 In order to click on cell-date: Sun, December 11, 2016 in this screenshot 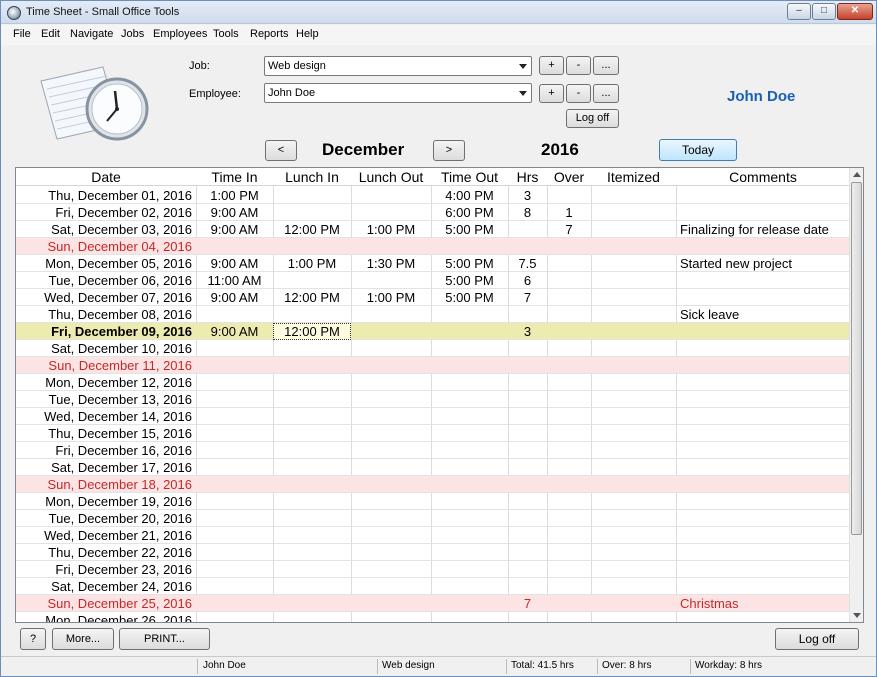, I will do `click(104, 366)`.